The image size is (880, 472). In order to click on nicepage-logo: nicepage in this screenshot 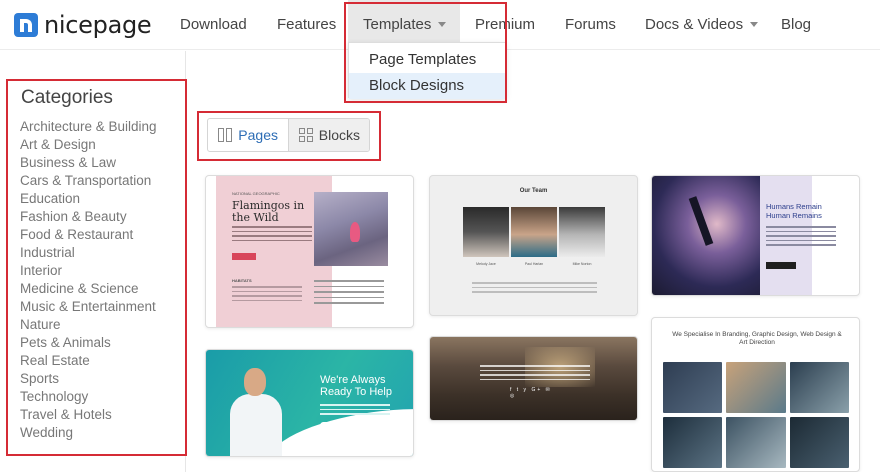, I will do `click(83, 25)`.